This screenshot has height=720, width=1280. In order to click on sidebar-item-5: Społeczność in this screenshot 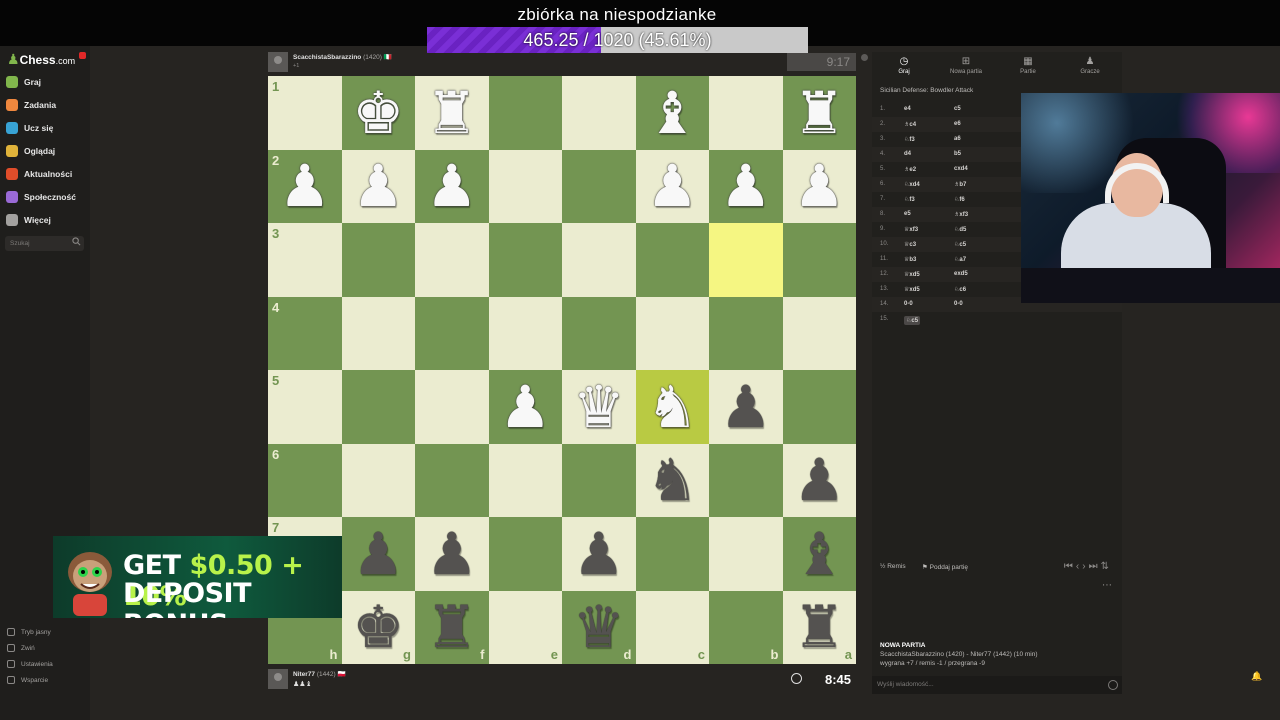, I will do `click(41, 197)`.